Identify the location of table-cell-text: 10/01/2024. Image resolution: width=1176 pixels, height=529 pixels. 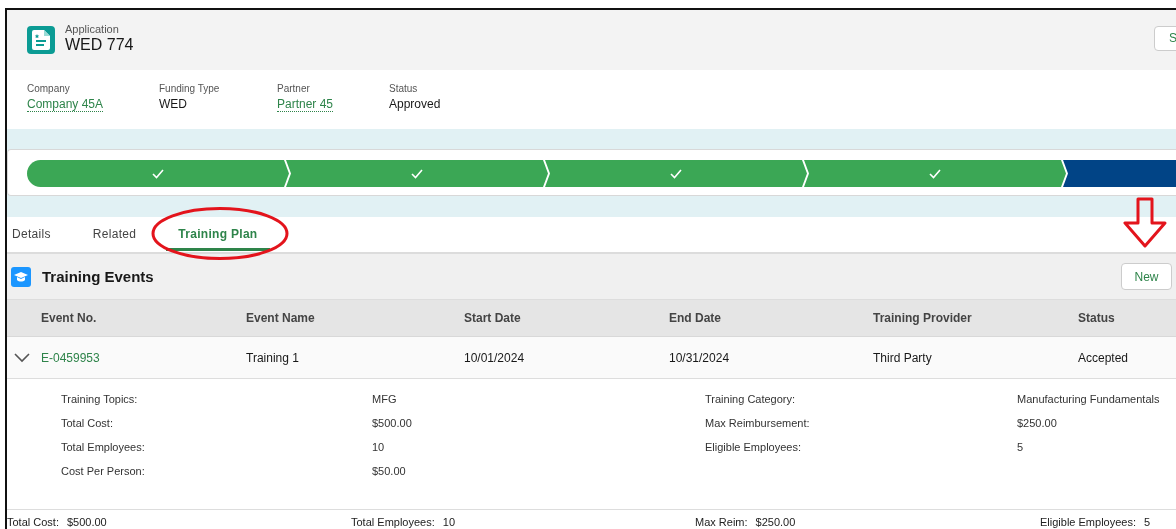
(495, 357).